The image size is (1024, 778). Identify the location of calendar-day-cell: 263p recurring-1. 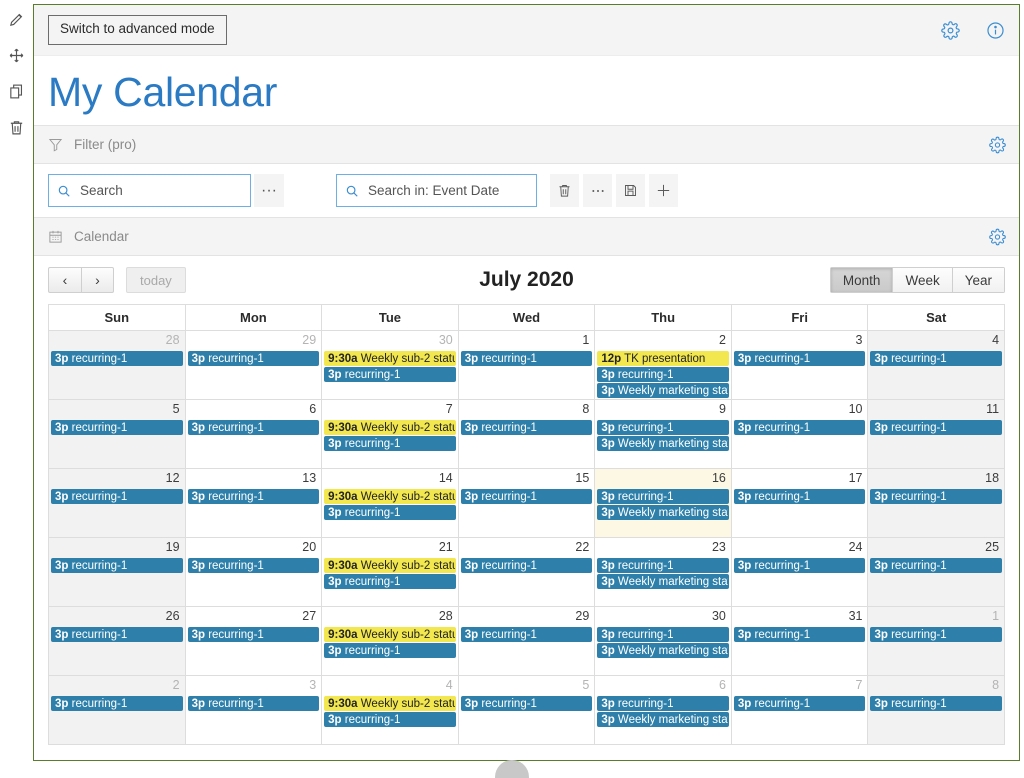
(117, 641).